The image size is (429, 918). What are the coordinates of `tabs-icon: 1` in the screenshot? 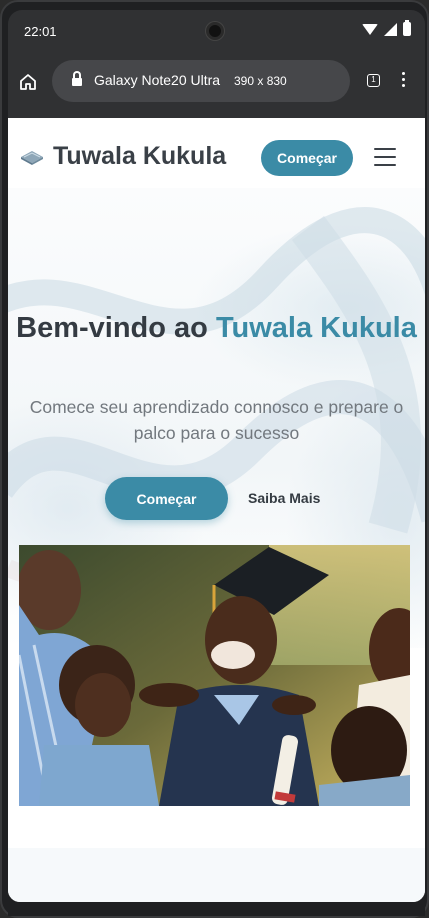 It's located at (373, 80).